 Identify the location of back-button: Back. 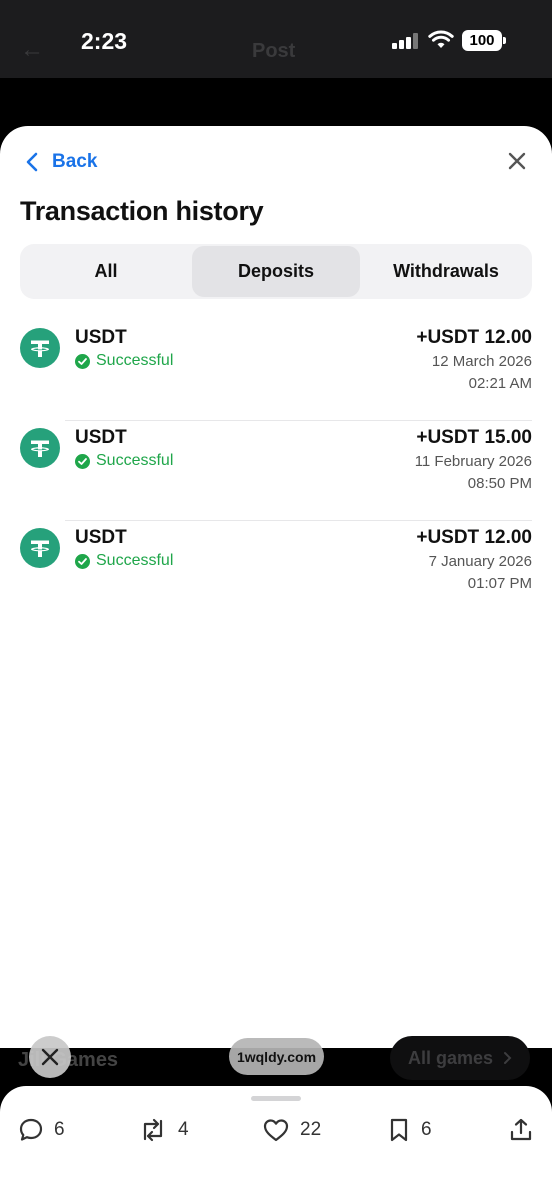
(61, 162).